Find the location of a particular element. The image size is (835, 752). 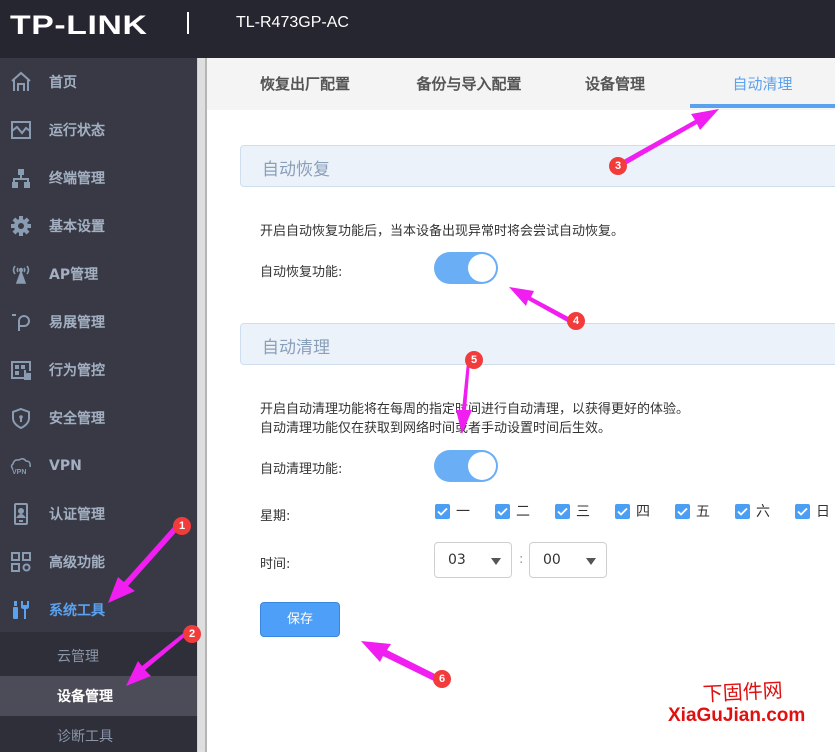

annotation-badge-5: 5 is located at coordinates (474, 360).